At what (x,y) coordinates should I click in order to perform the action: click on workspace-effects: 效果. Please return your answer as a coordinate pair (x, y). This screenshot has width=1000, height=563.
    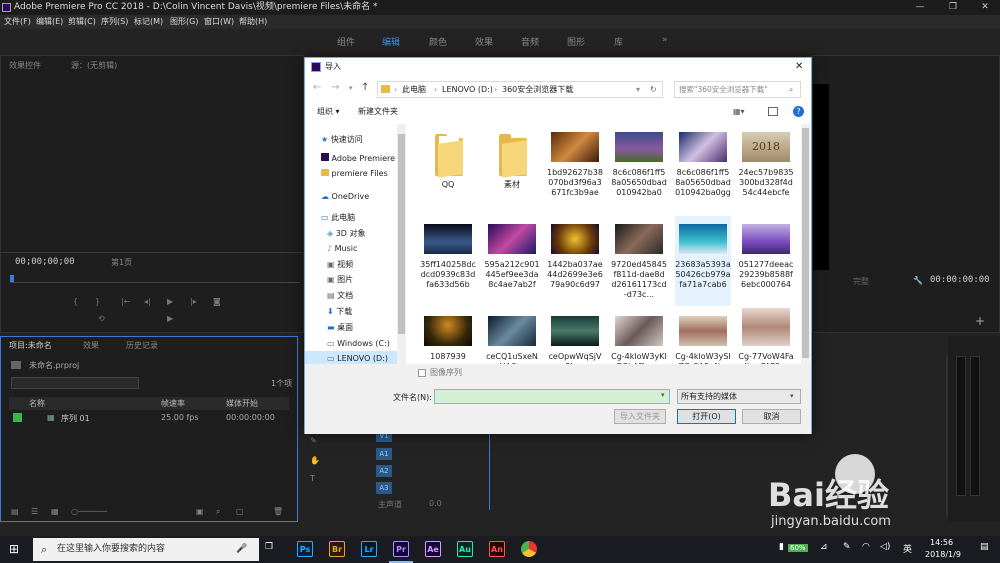
    Looking at the image, I should click on (484, 41).